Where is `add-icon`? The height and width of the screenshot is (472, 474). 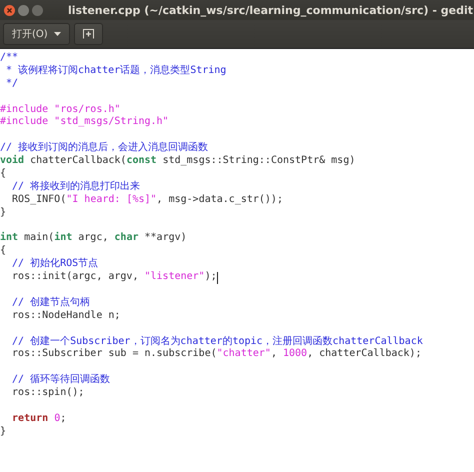
add-icon is located at coordinates (88, 34).